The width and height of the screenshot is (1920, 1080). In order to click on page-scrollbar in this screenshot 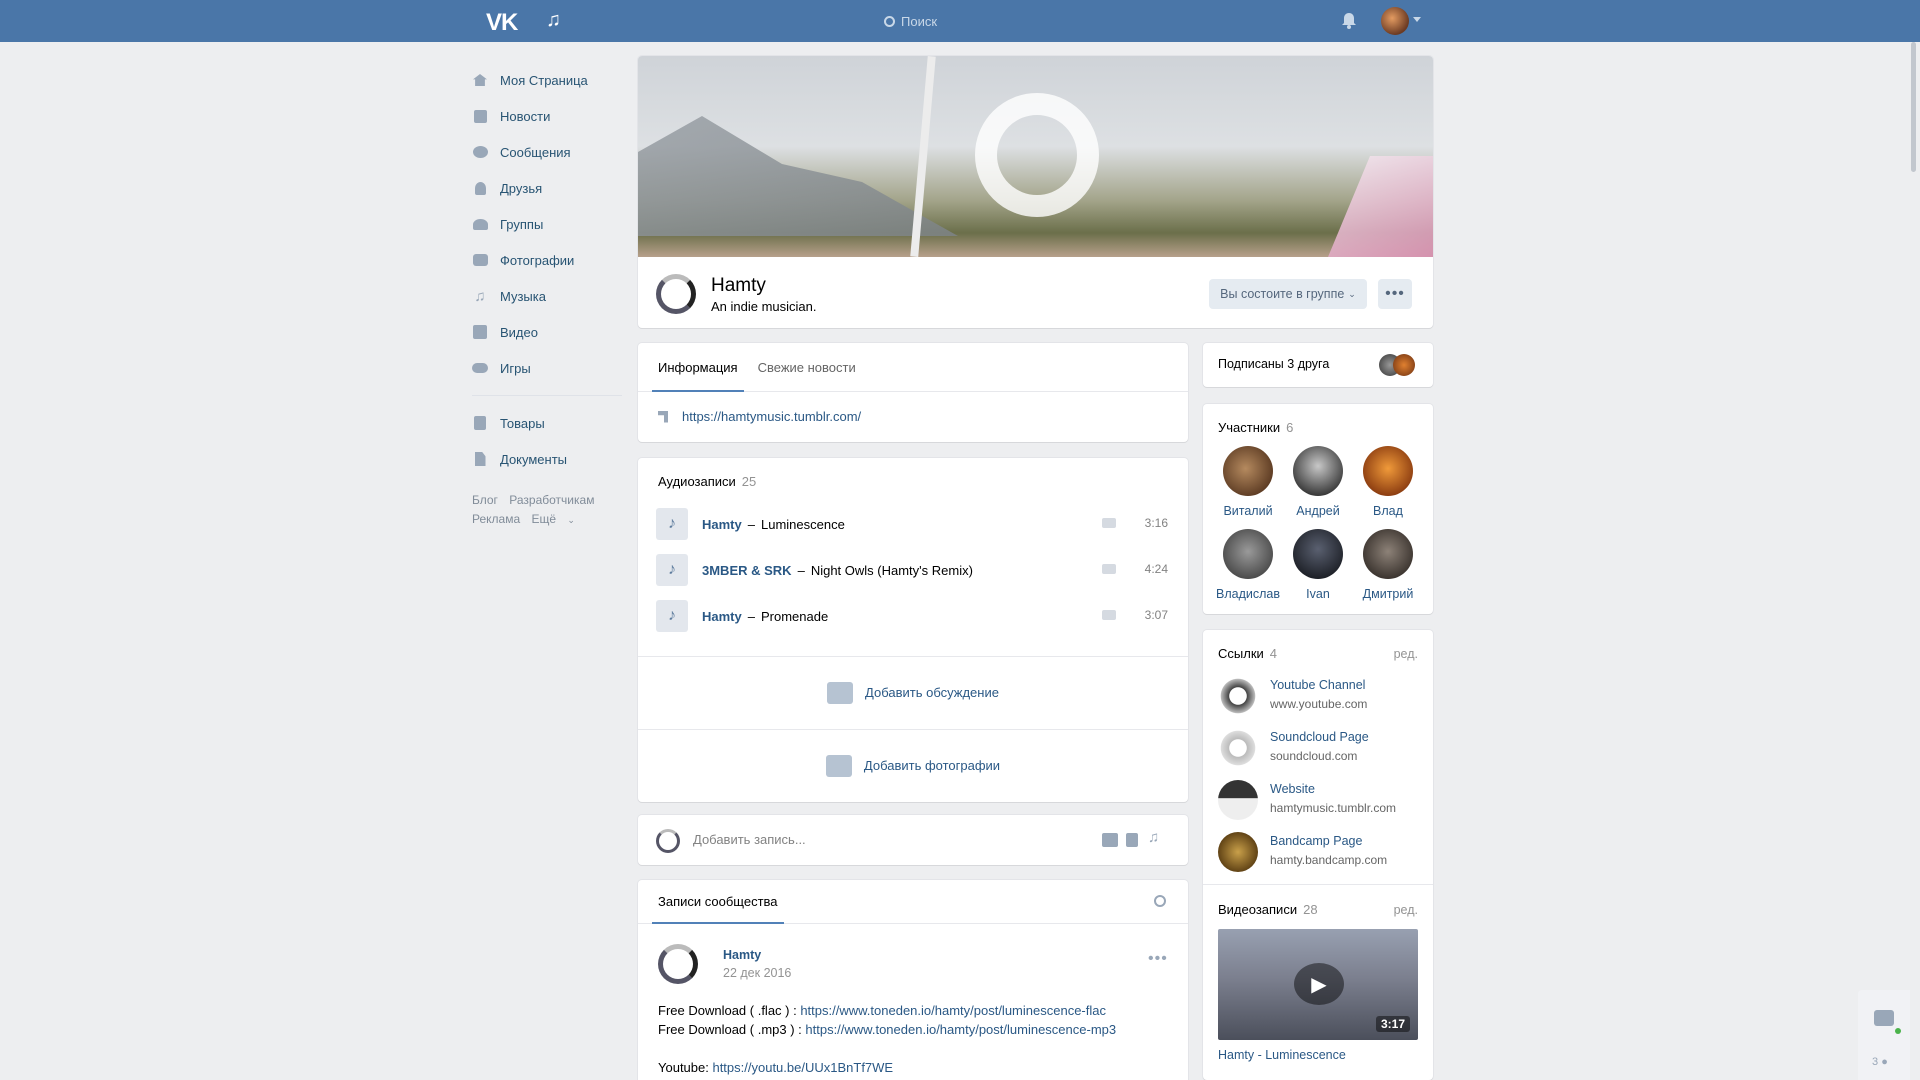, I will do `click(1913, 107)`.